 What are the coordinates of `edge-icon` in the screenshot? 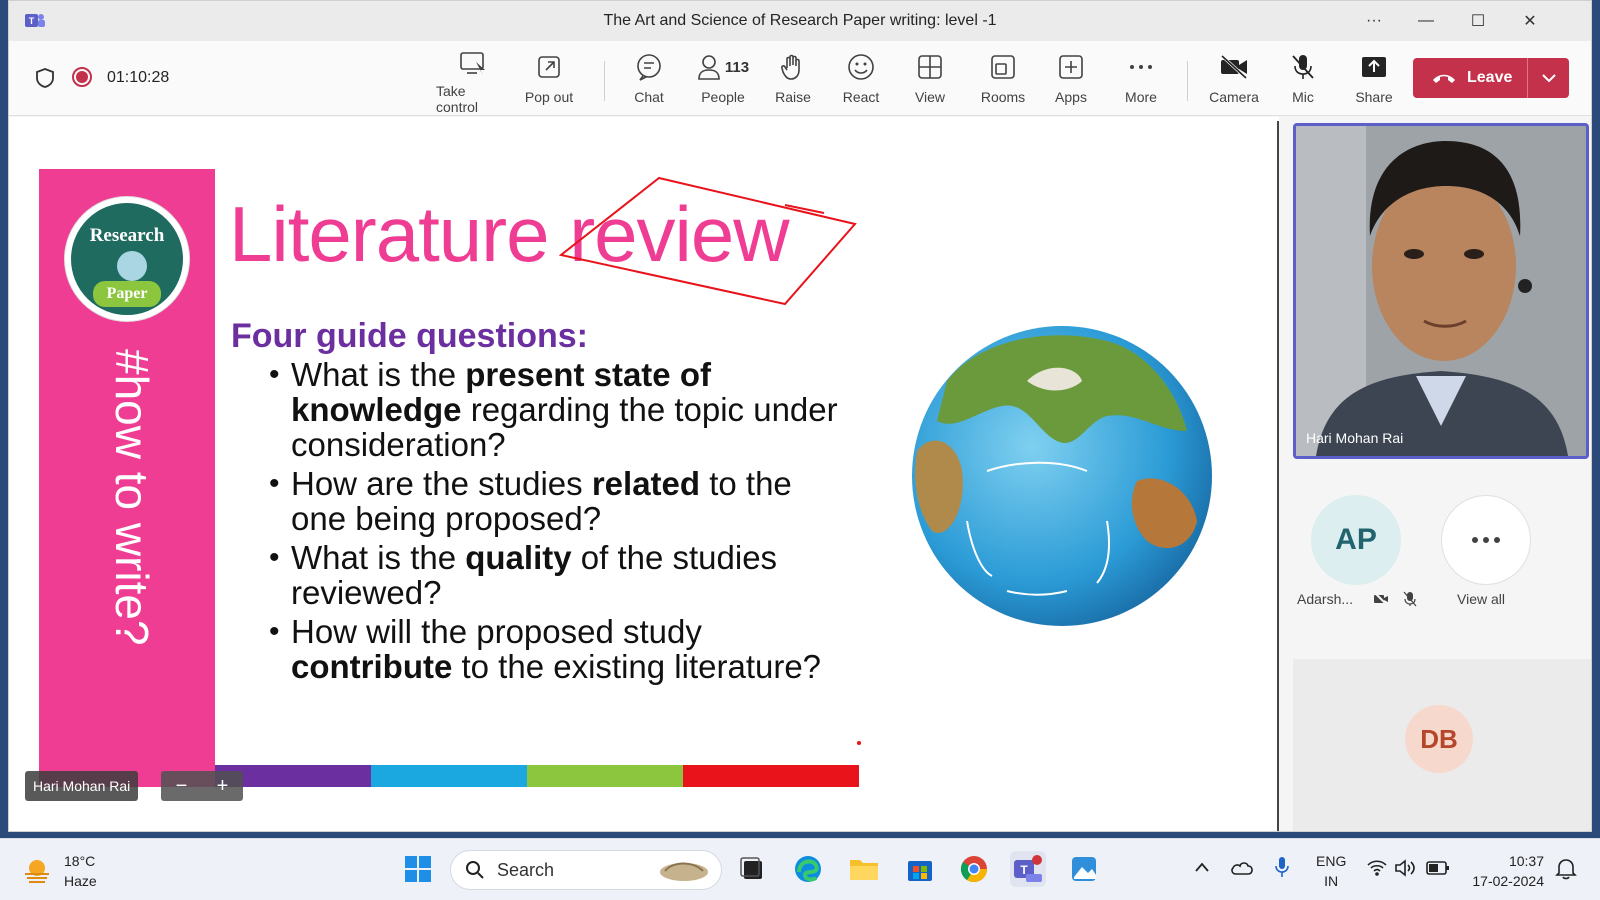 It's located at (808, 869).